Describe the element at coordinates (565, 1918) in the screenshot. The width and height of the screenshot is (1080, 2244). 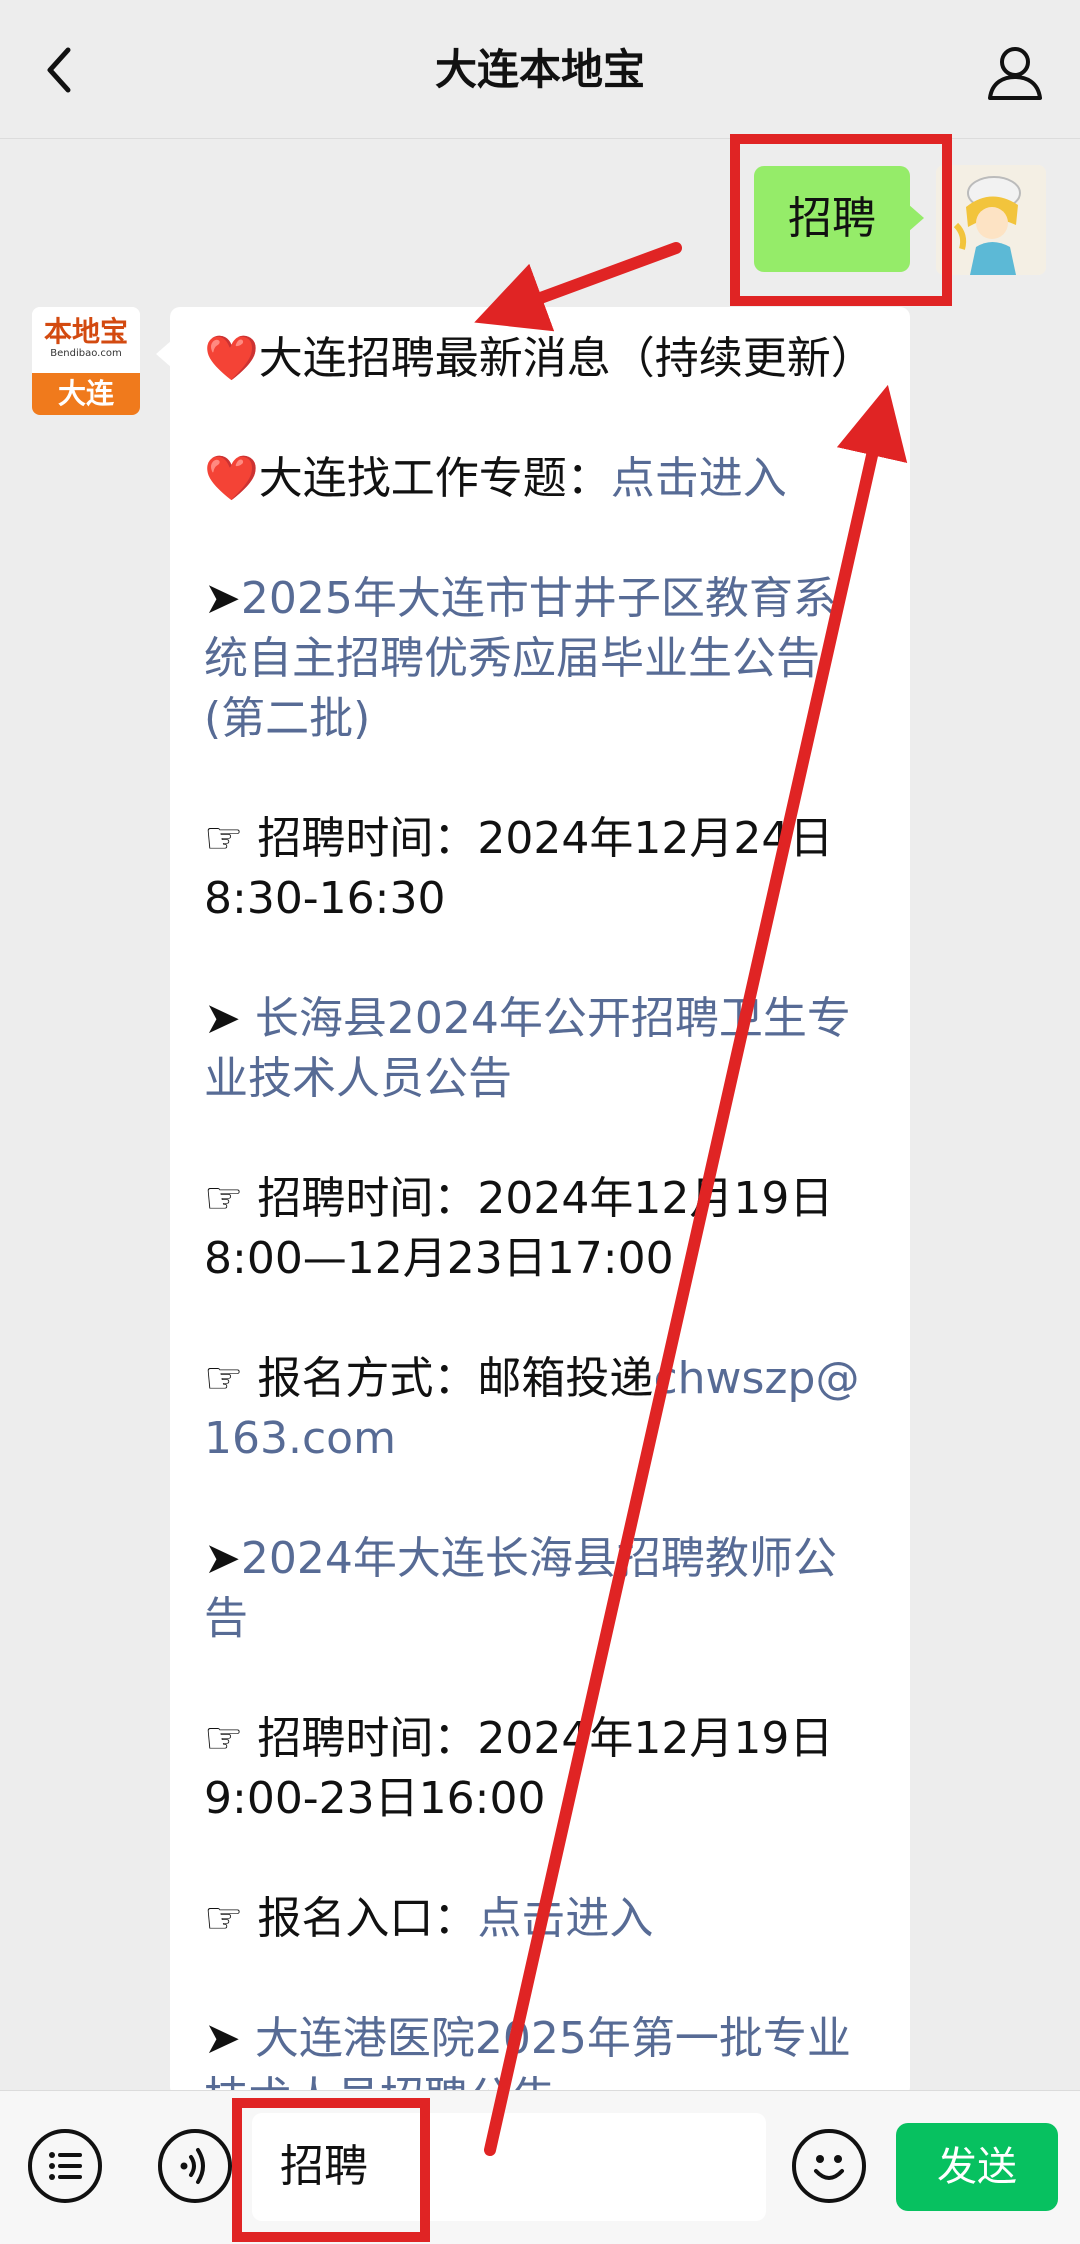
I see `entry-link: 点击进入` at that location.